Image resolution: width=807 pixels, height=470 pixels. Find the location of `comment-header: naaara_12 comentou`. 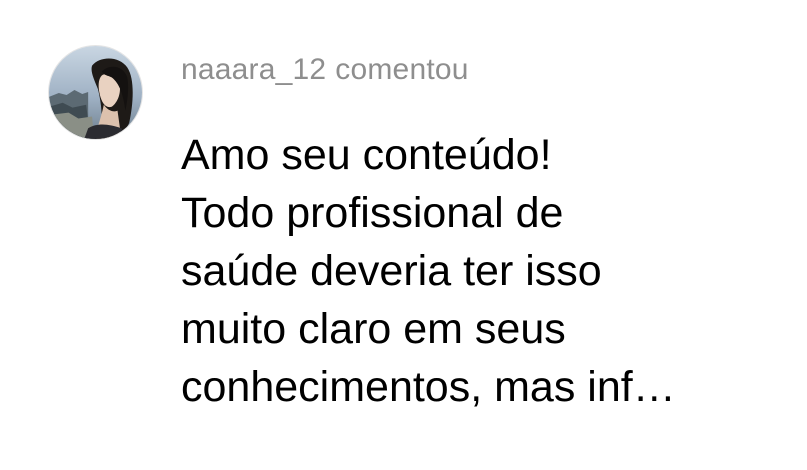

comment-header: naaara_12 comentou is located at coordinates (325, 70).